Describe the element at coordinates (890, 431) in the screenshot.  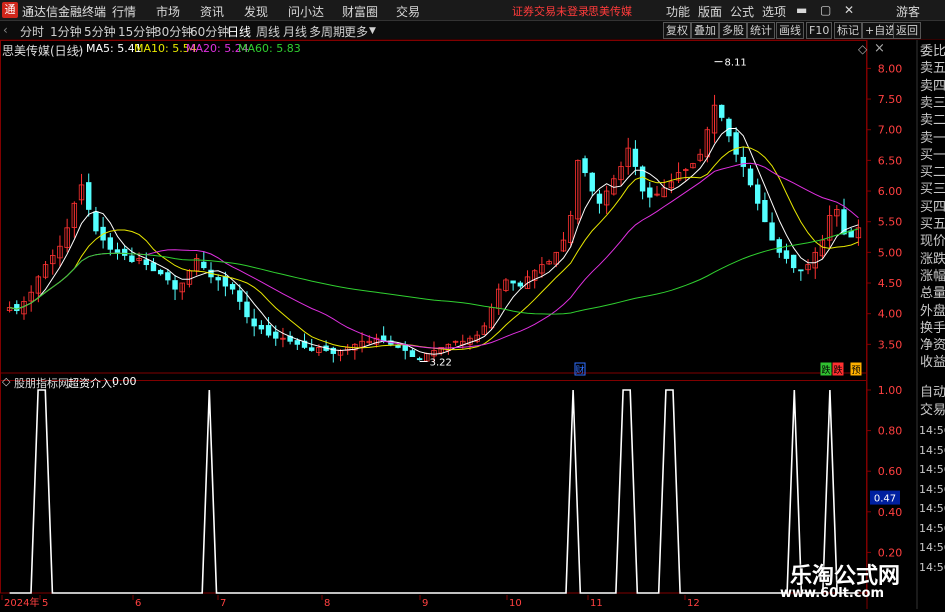
I see `indicator-tick-label: 0.80` at that location.